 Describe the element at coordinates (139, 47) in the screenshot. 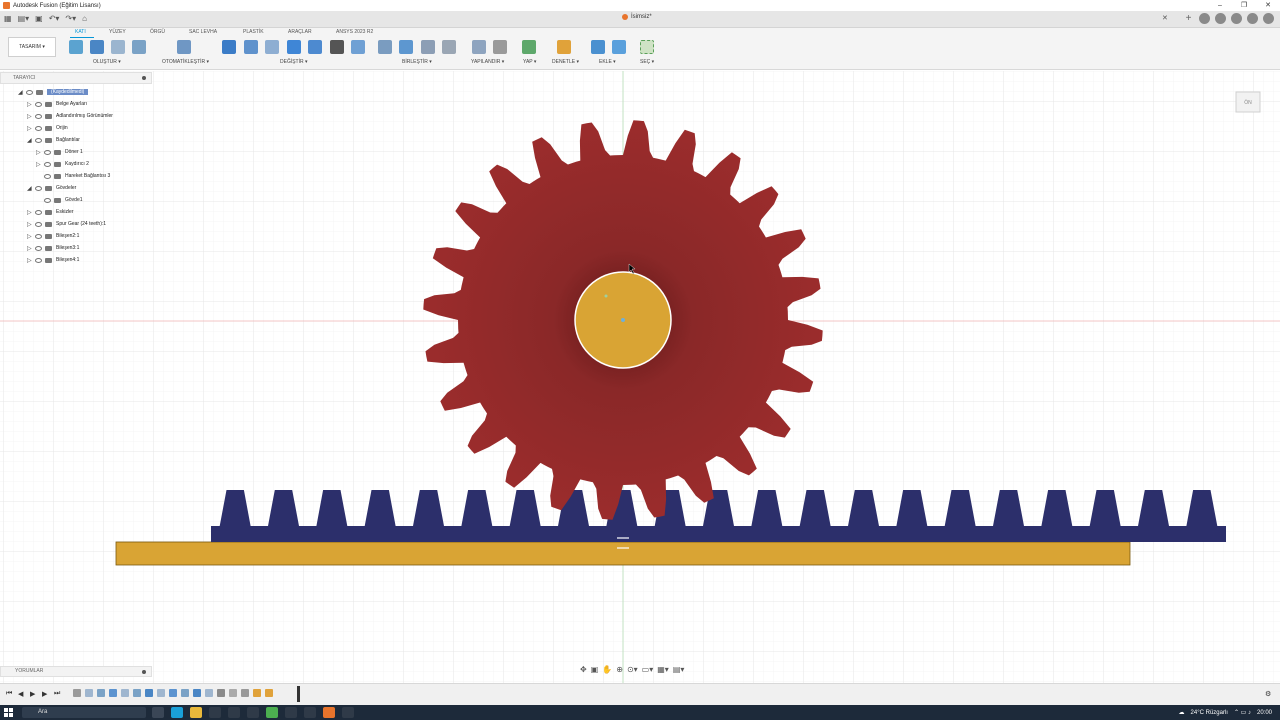

I see `box-icon` at that location.